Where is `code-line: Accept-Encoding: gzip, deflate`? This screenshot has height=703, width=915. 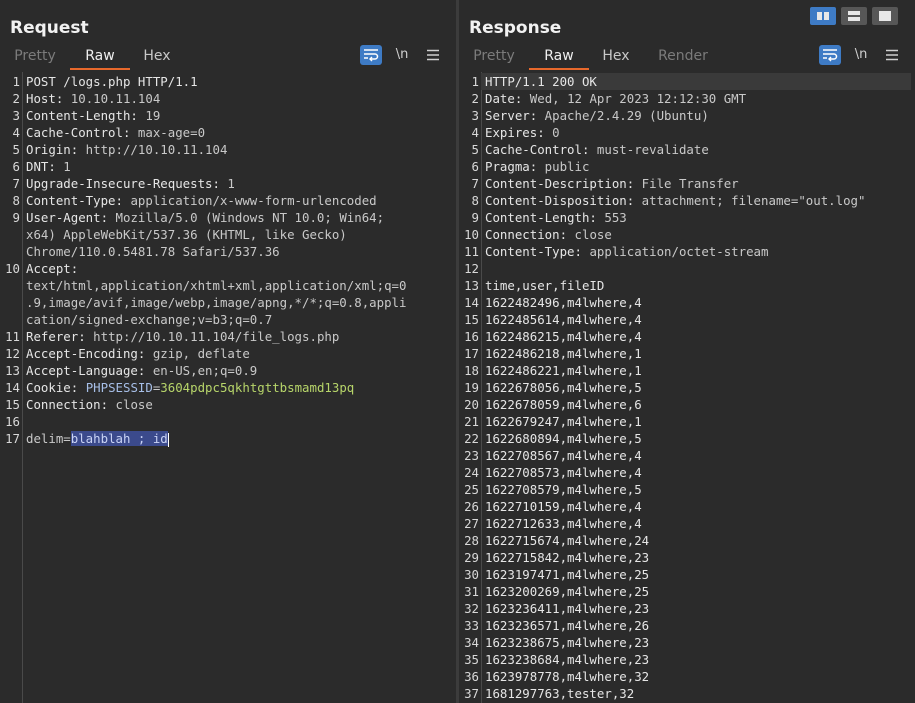 code-line: Accept-Encoding: gzip, deflate is located at coordinates (138, 353).